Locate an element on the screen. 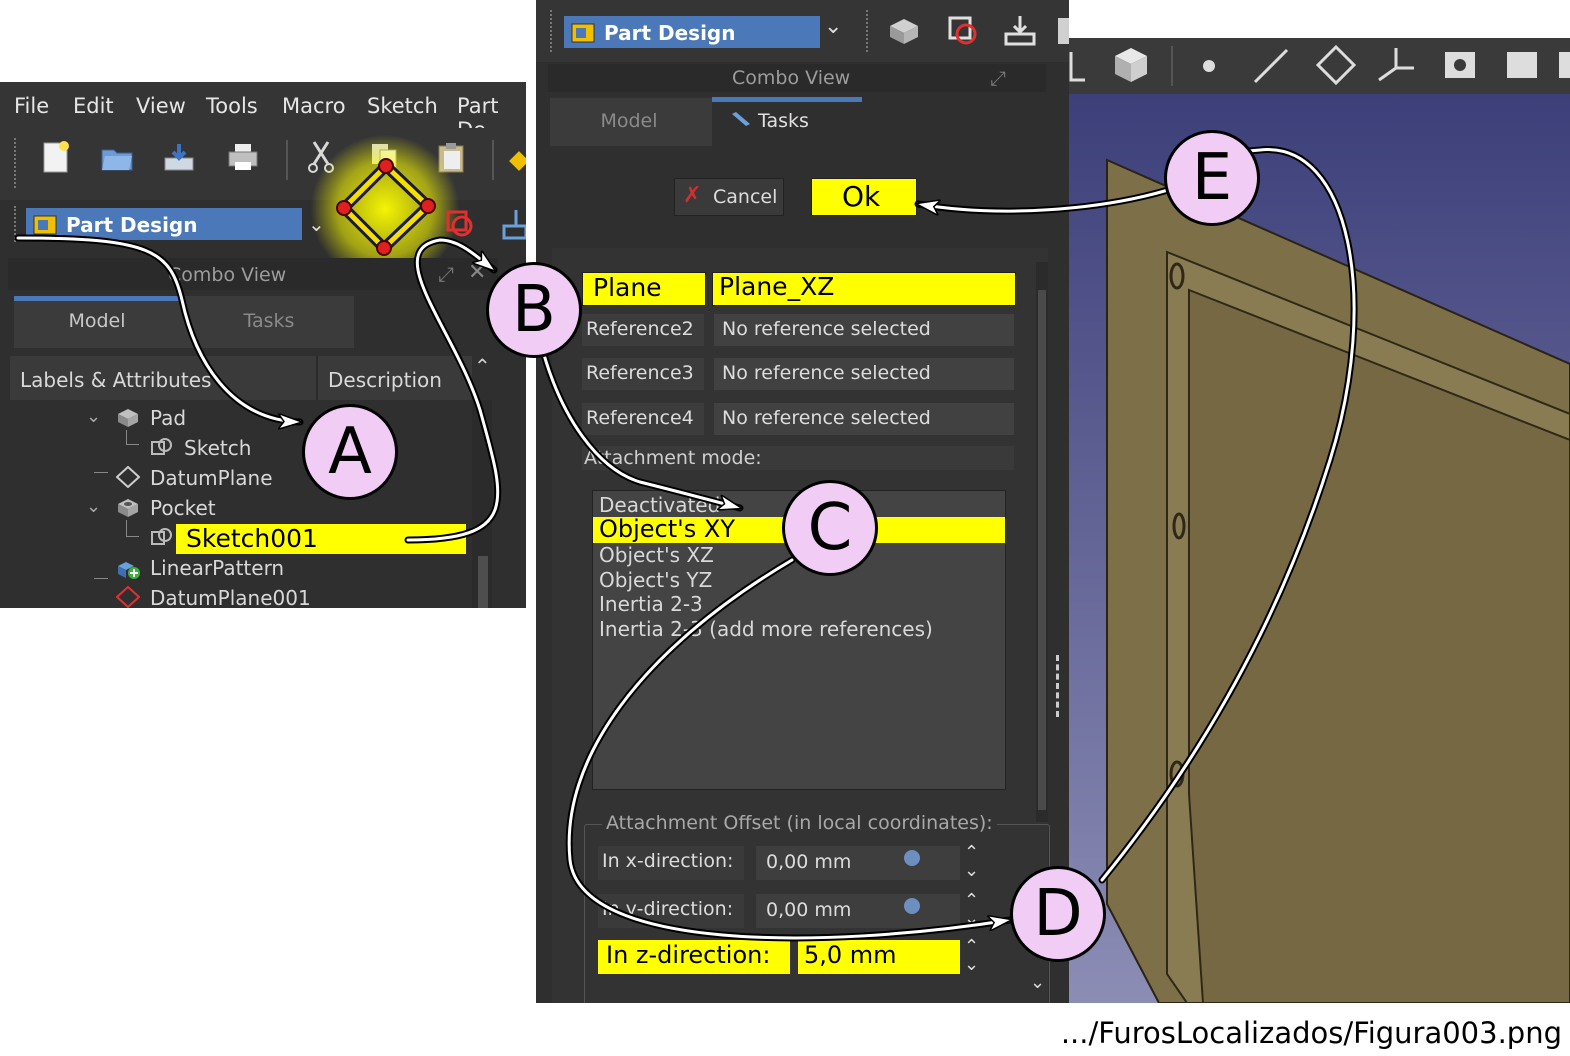 The width and height of the screenshot is (1570, 1056). mode-option: Deactivated is located at coordinates (659, 505).